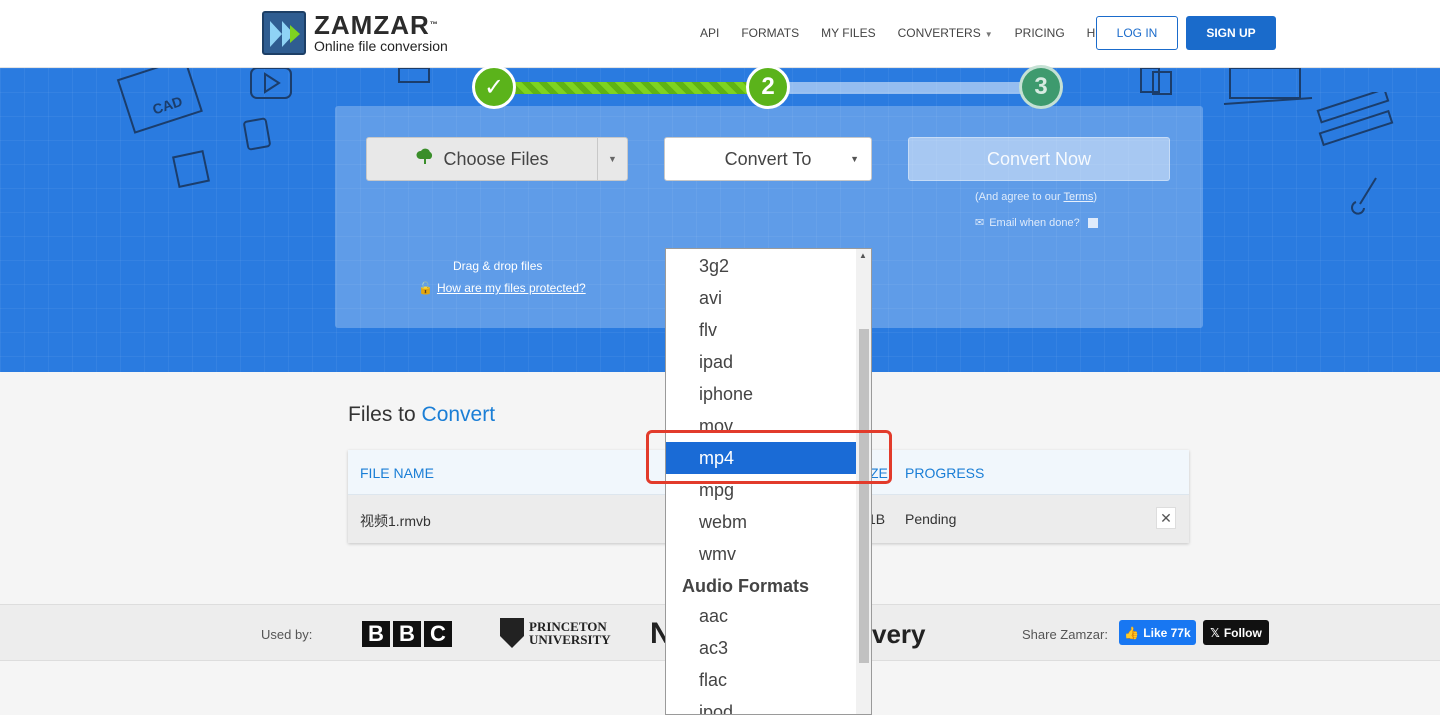 This screenshot has height=715, width=1440. Describe the element at coordinates (1156, 81) in the screenshot. I see `files-doodle-icon` at that location.